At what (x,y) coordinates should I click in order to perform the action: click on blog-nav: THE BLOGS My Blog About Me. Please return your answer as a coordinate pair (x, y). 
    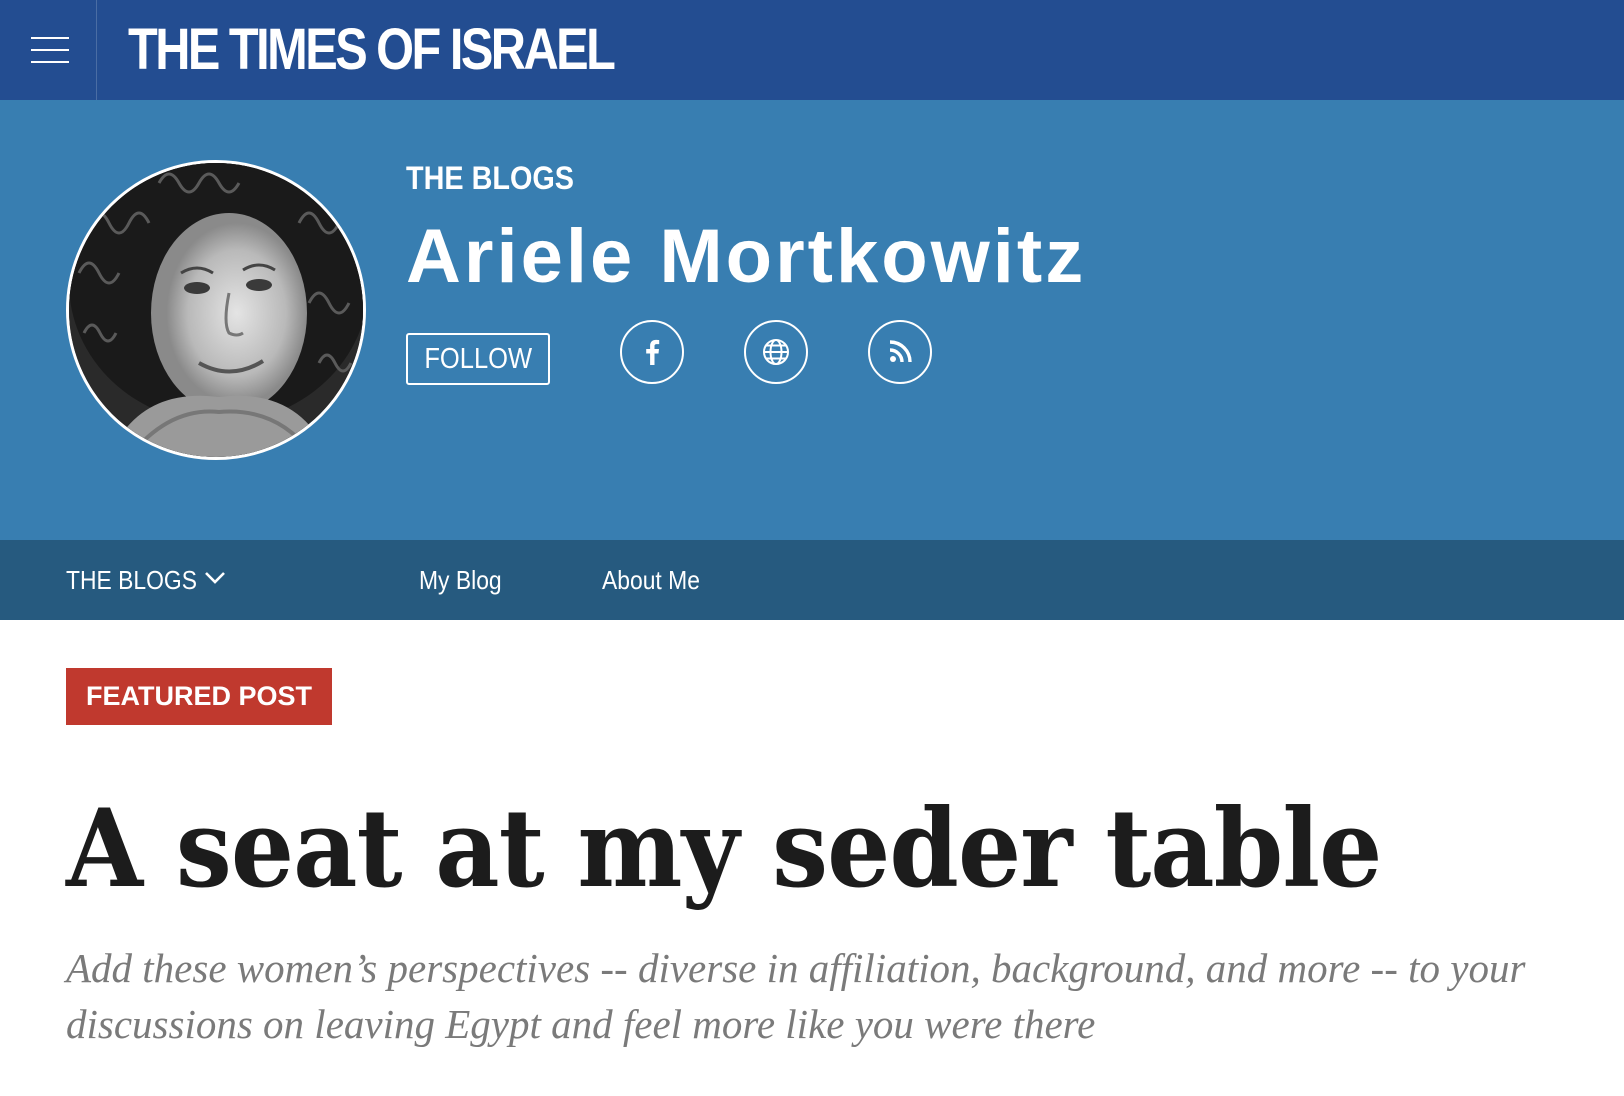
    Looking at the image, I should click on (812, 580).